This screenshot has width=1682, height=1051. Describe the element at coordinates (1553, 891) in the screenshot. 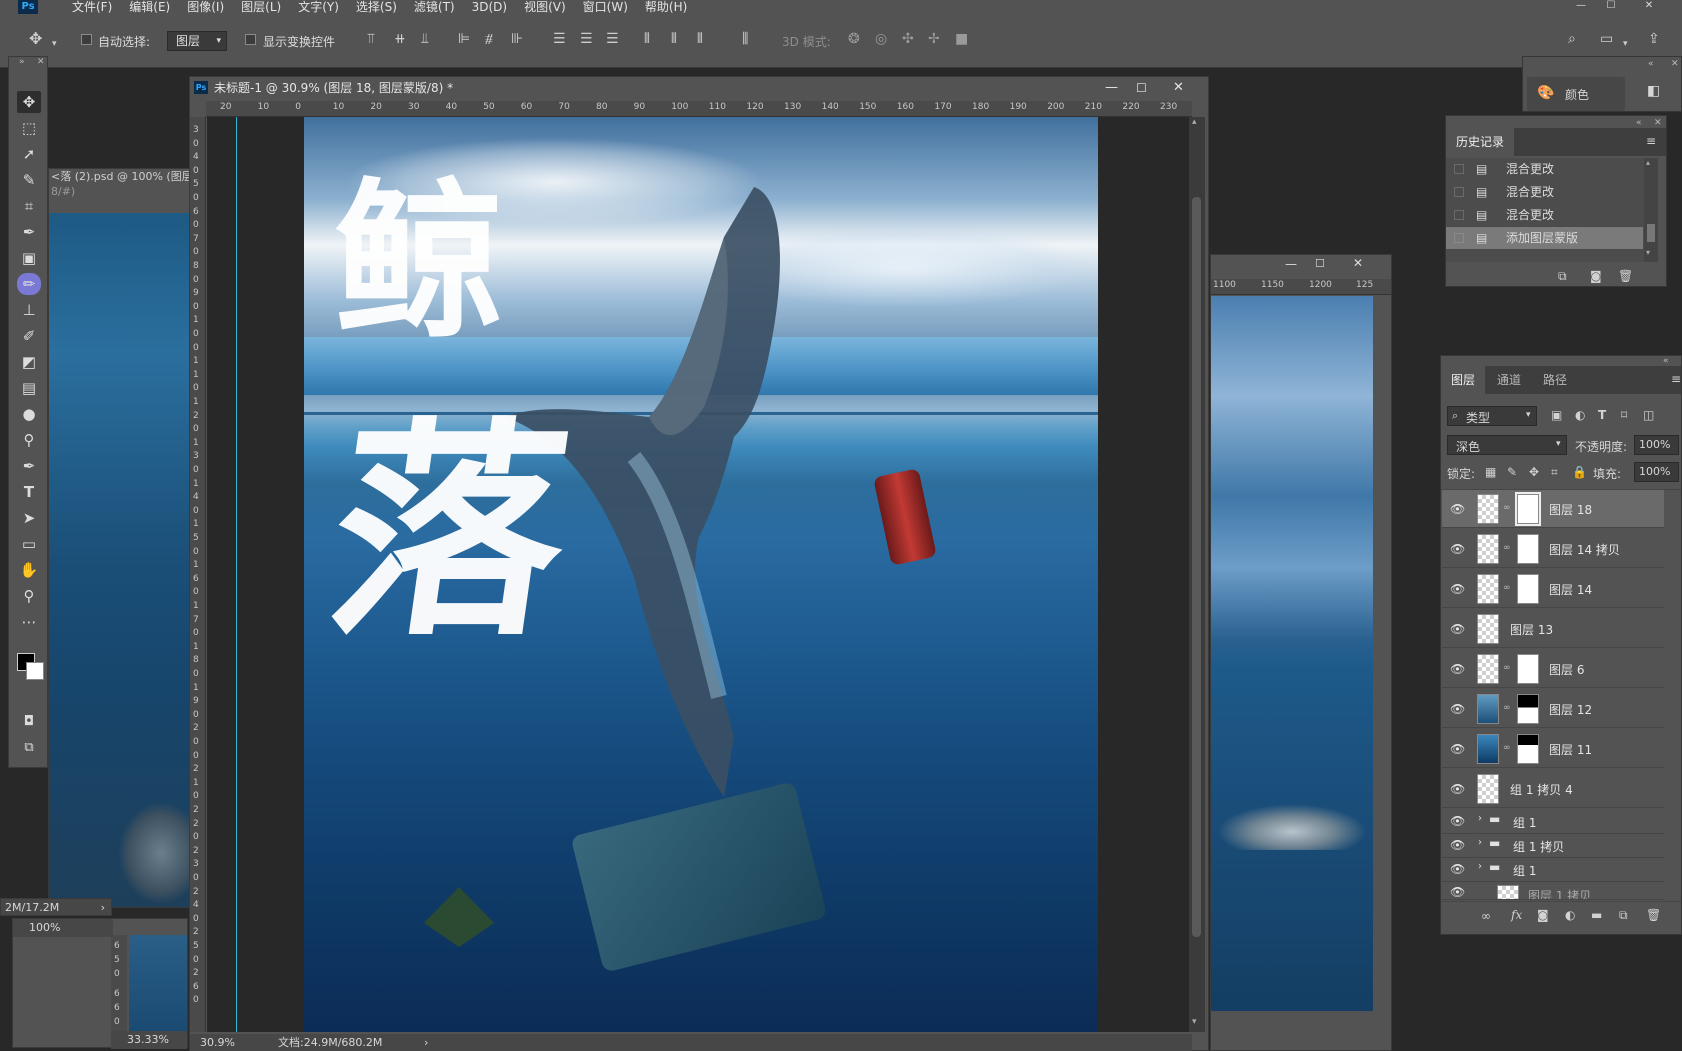

I see `layer-row-partial: 👁 图层 1 拷贝` at that location.